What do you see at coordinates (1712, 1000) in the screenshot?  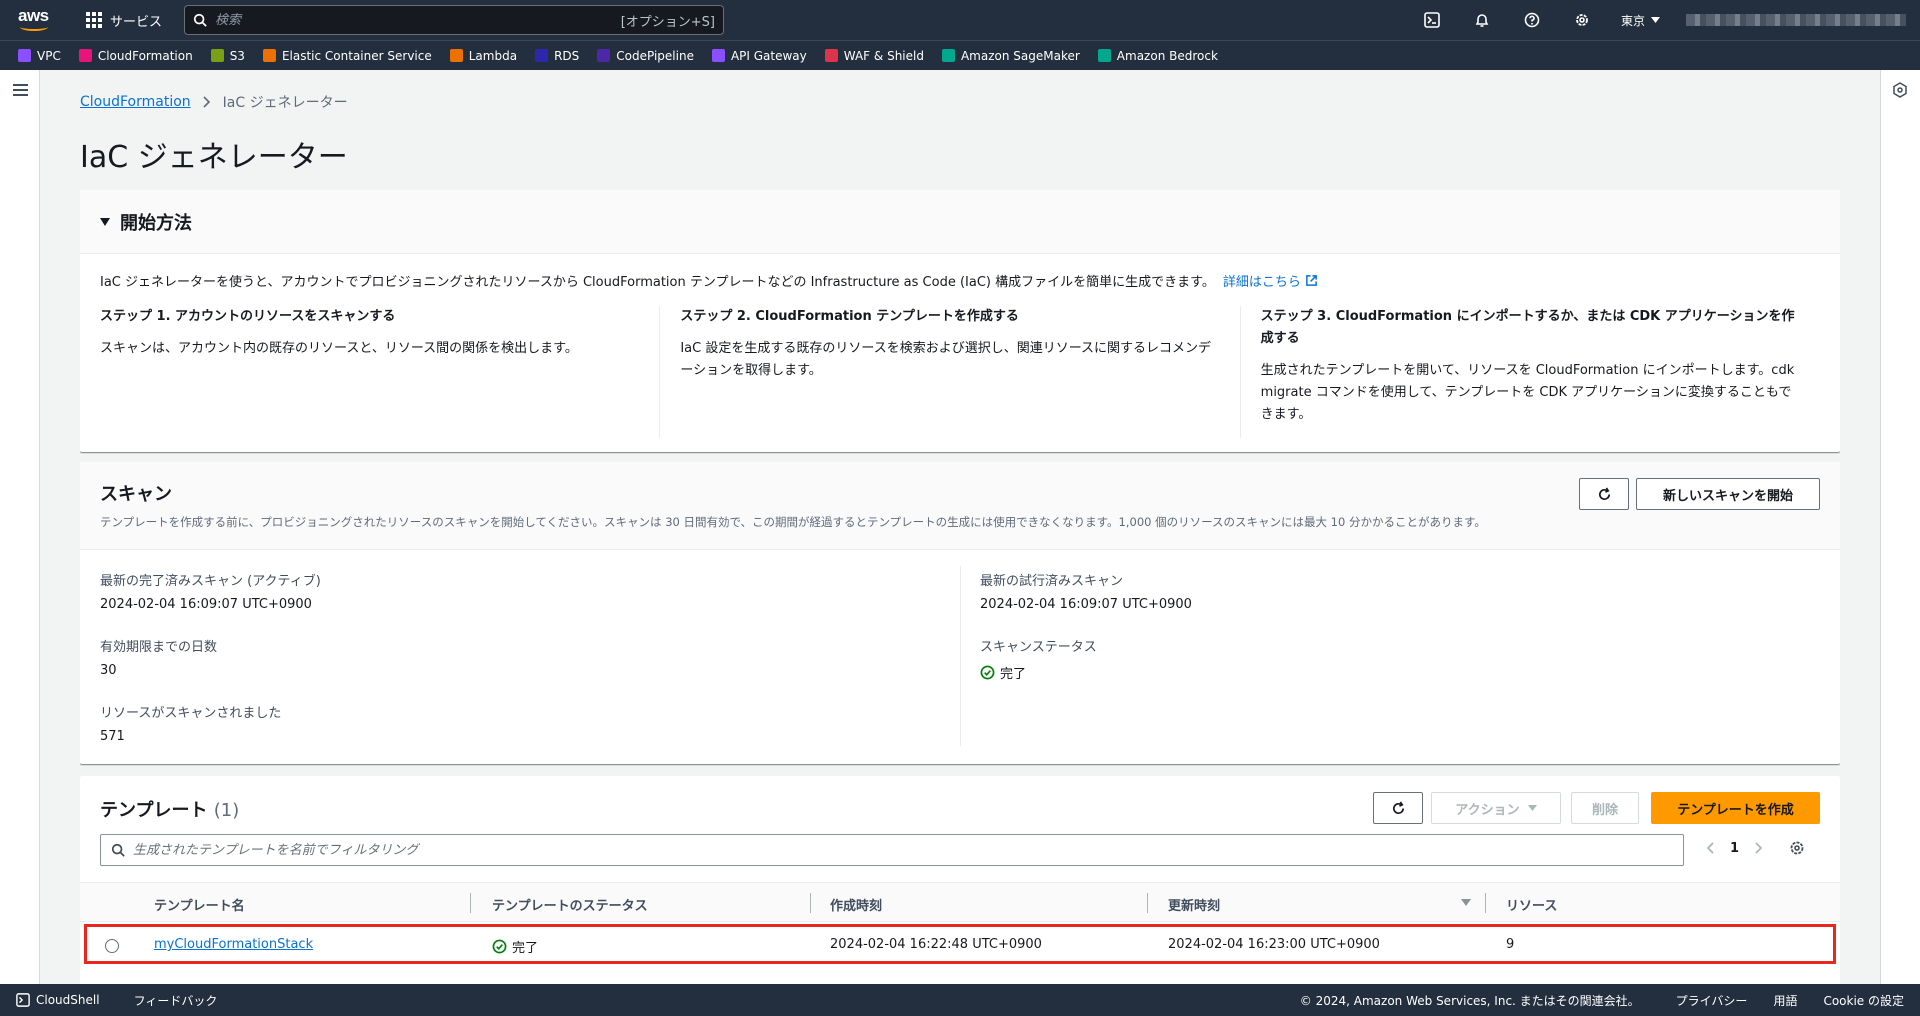 I see `privacy-link: プライバシー` at bounding box center [1712, 1000].